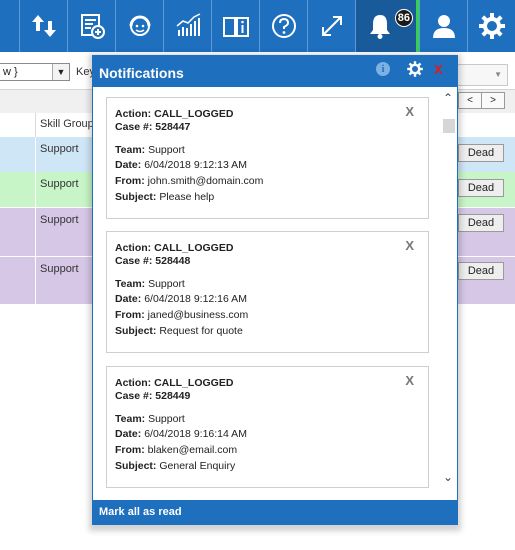 The height and width of the screenshot is (550, 515). I want to click on form-add-icon, so click(92, 26).